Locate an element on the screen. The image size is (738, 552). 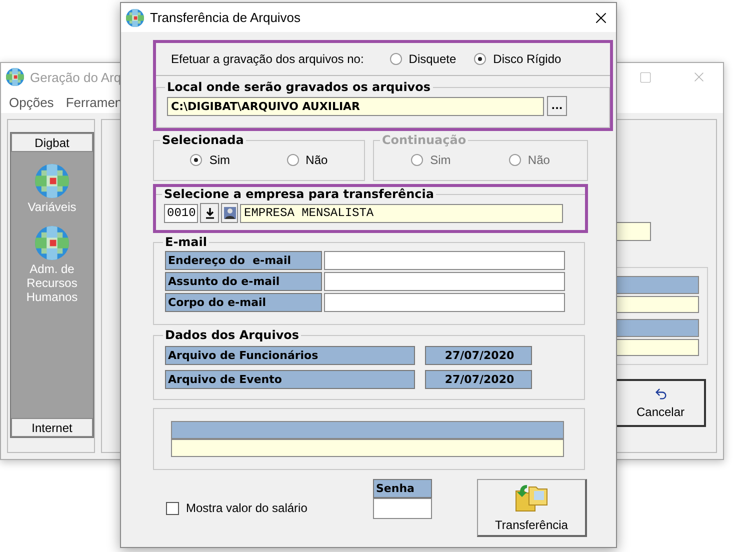
field-label: Arquivo de Funcionários is located at coordinates (290, 355).